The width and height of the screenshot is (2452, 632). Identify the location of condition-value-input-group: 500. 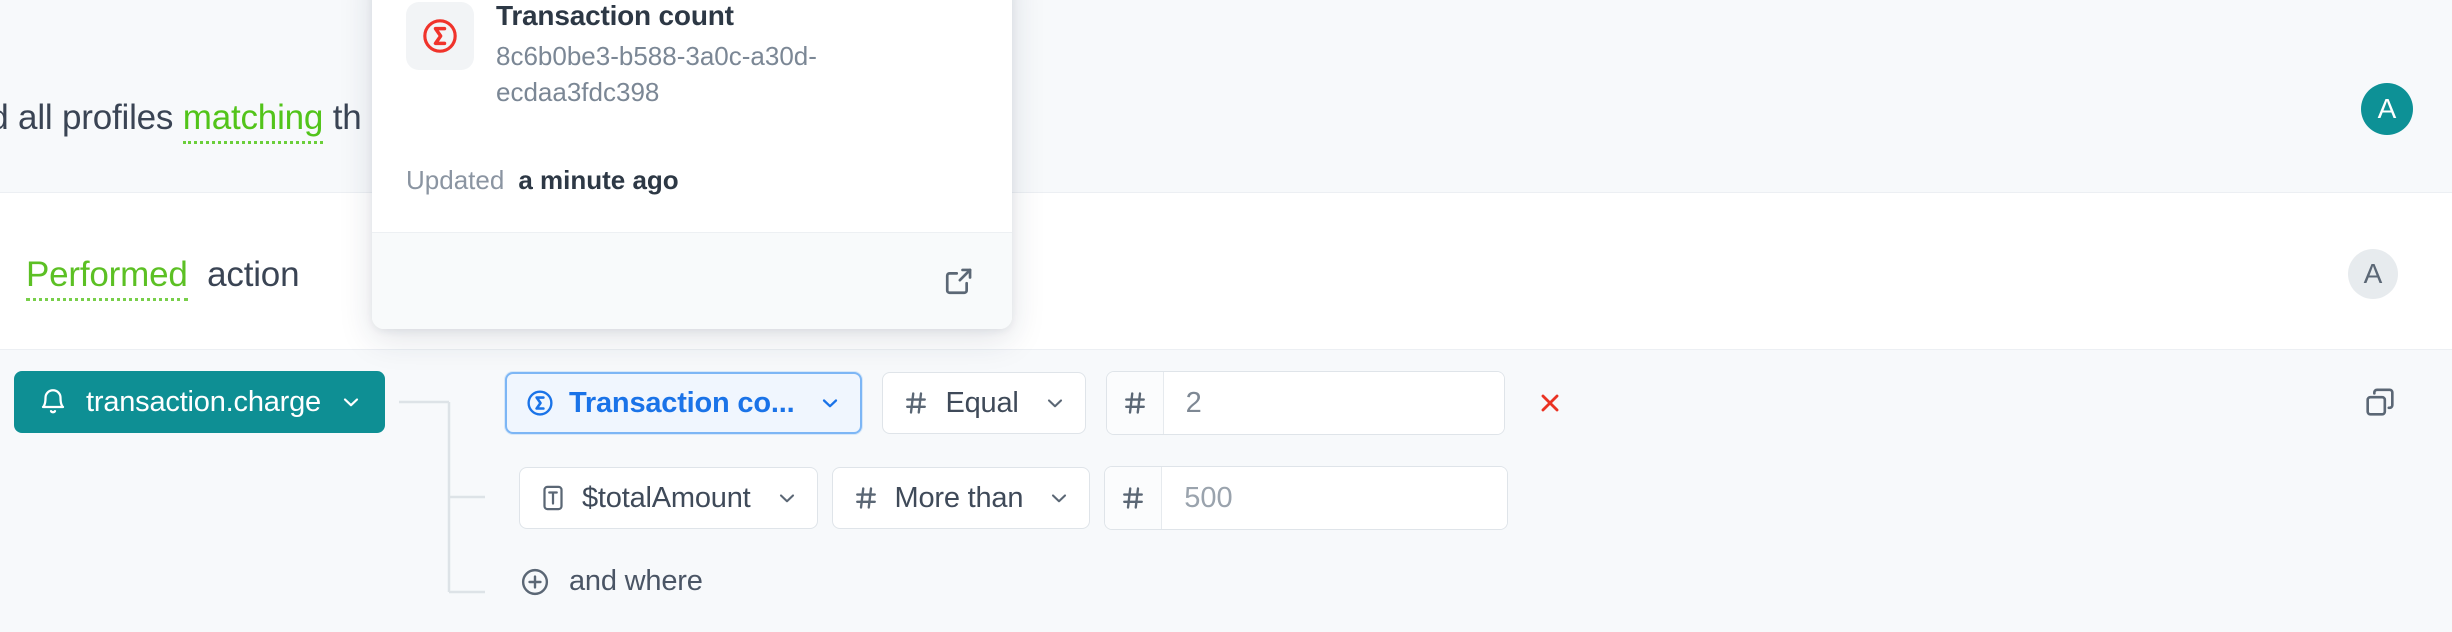
(1306, 498).